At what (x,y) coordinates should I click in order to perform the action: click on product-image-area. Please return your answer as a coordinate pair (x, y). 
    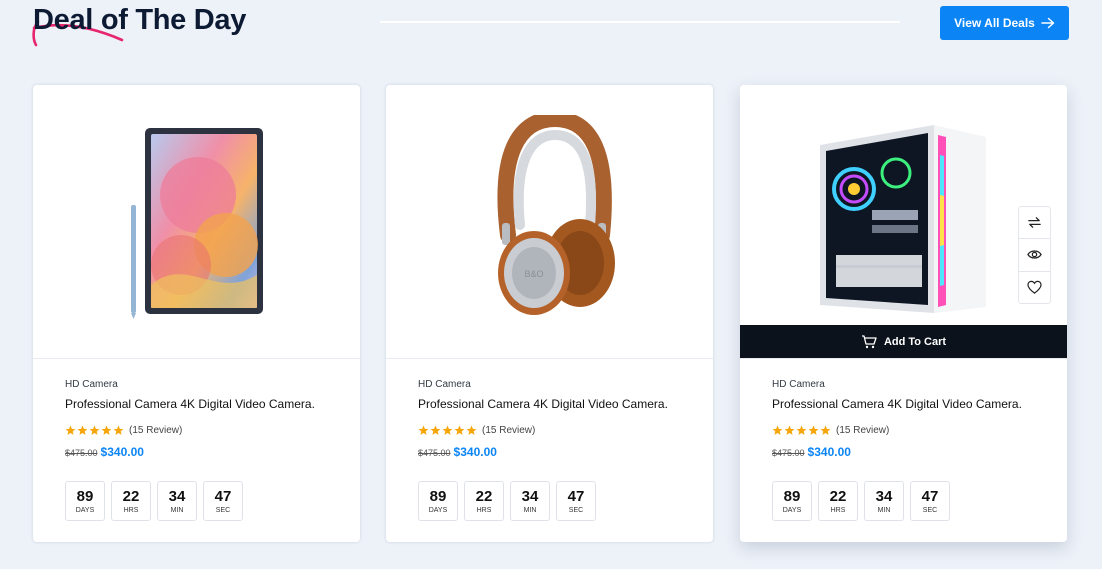
    Looking at the image, I should click on (196, 222).